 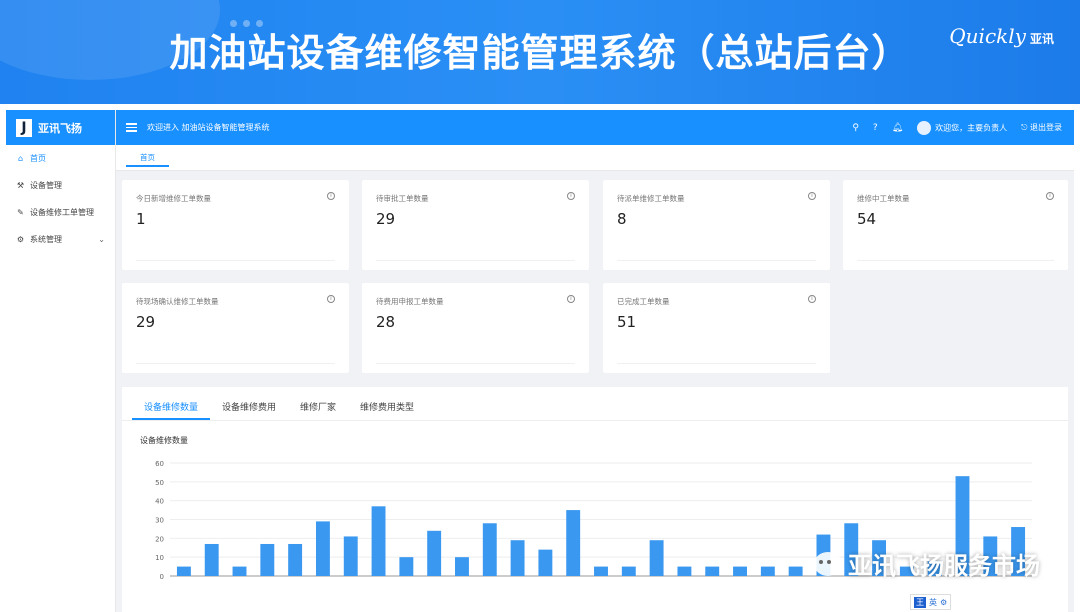 What do you see at coordinates (595, 420) in the screenshot?
I see `tabs-divider` at bounding box center [595, 420].